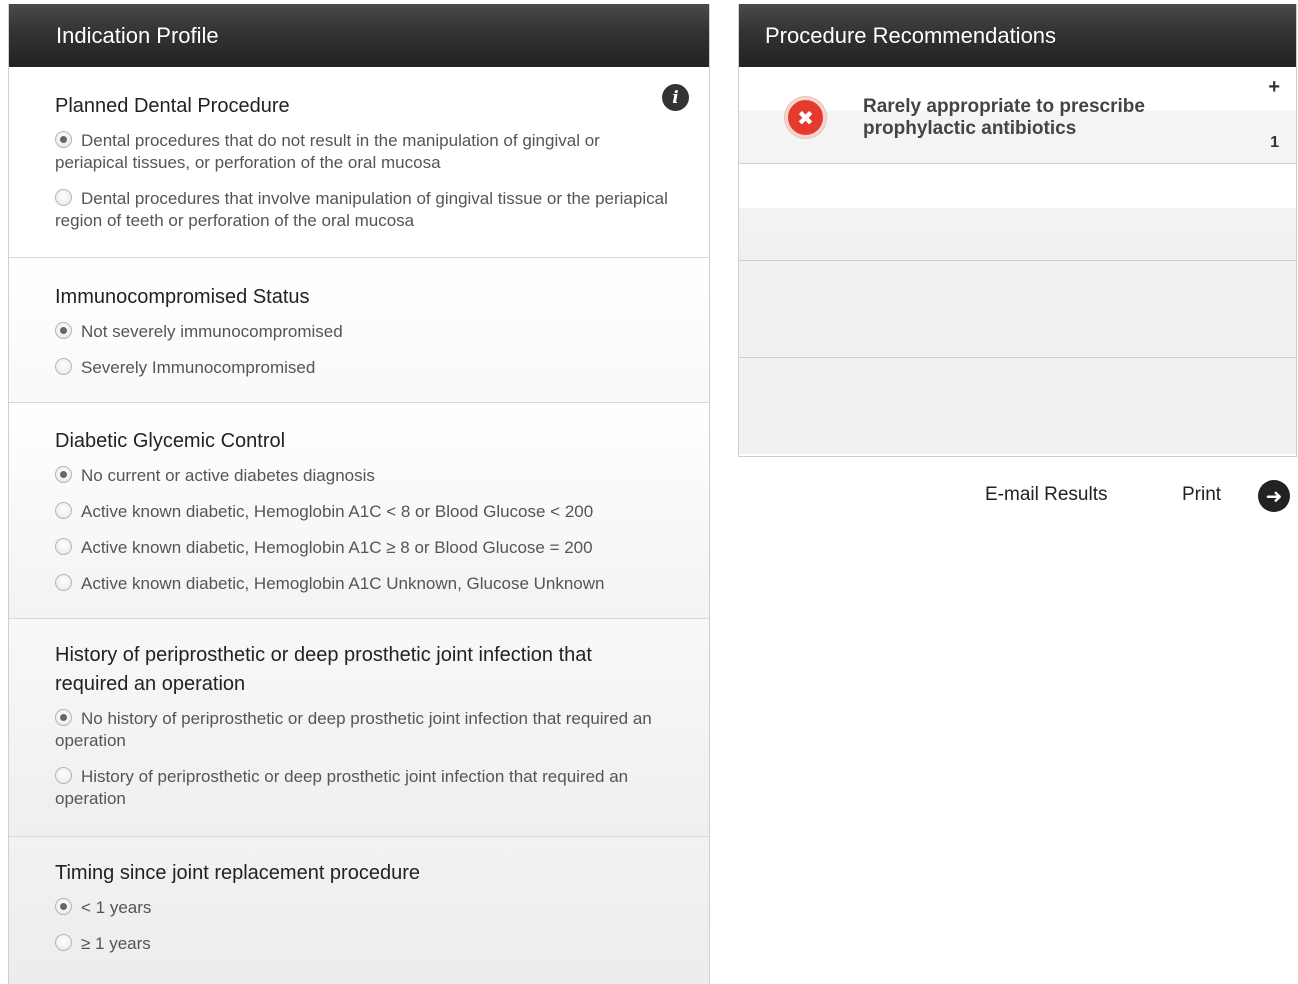  What do you see at coordinates (911, 35) in the screenshot?
I see `procedure-recommendations-title: Procedure Recommendations` at bounding box center [911, 35].